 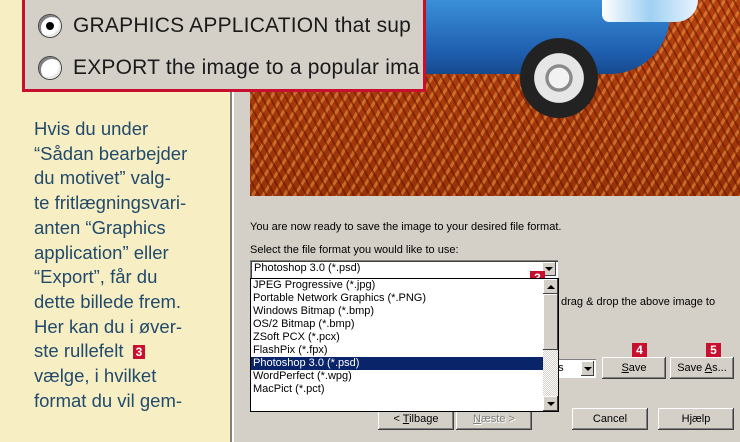 I want to click on file-format-value: Photoshop 3.0 (*.psd), so click(x=307, y=268).